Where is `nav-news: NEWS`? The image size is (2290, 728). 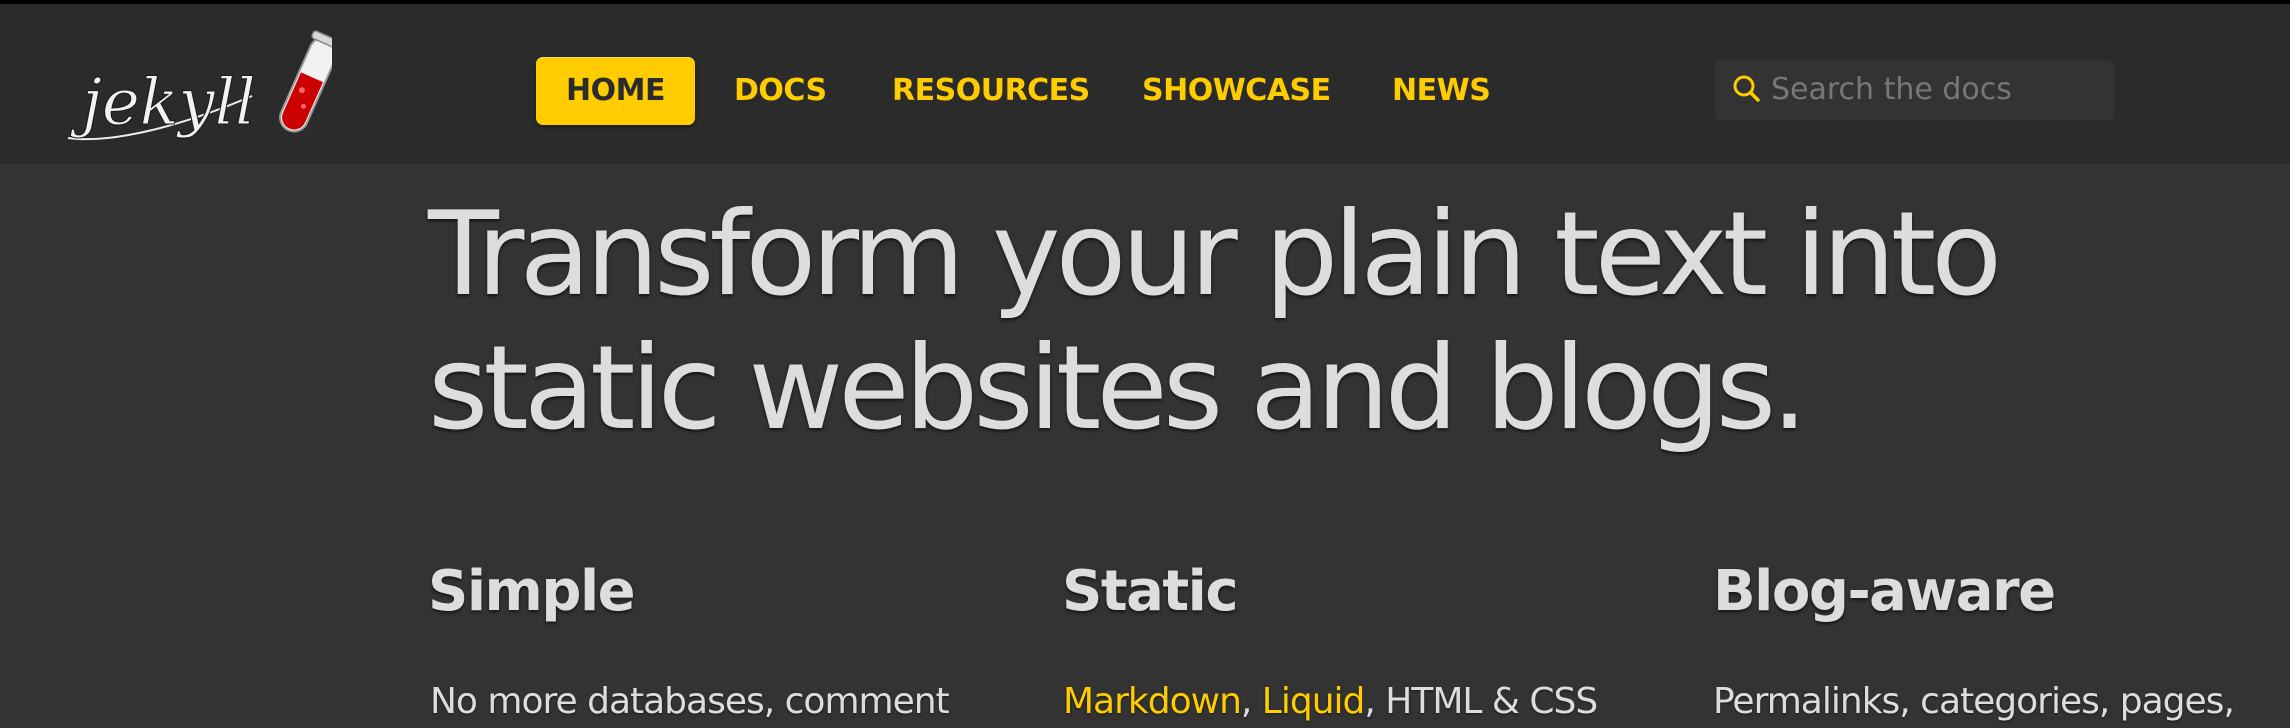
nav-news: NEWS is located at coordinates (1441, 91).